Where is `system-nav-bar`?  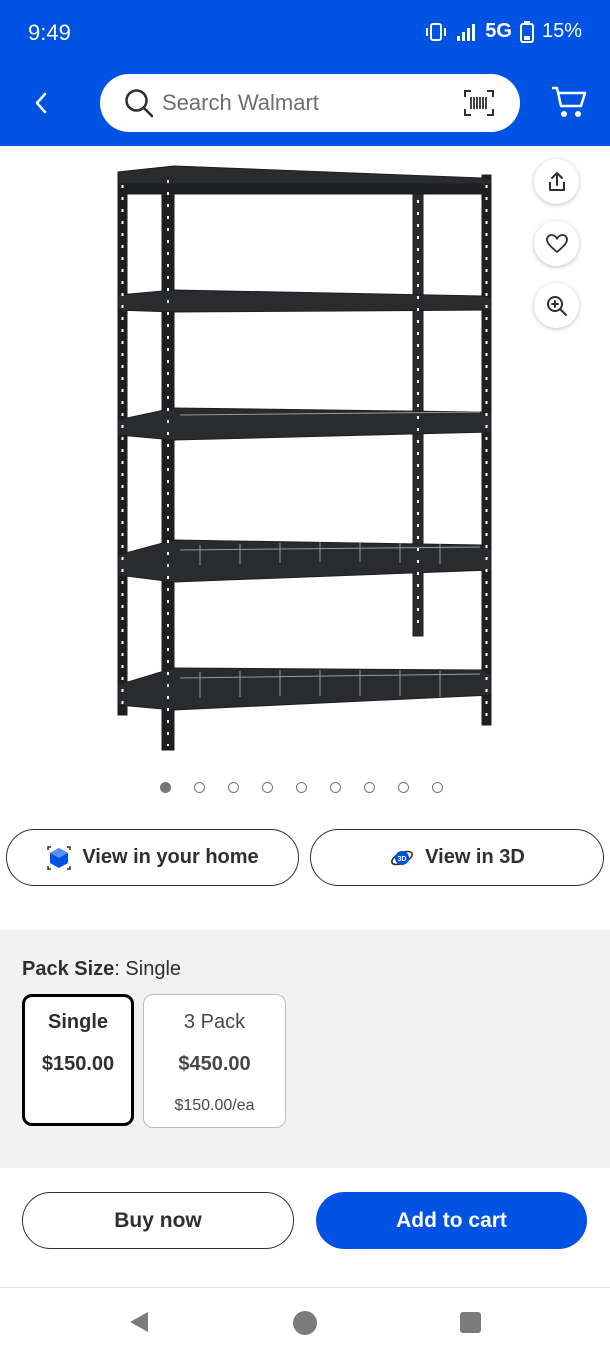 system-nav-bar is located at coordinates (305, 1322).